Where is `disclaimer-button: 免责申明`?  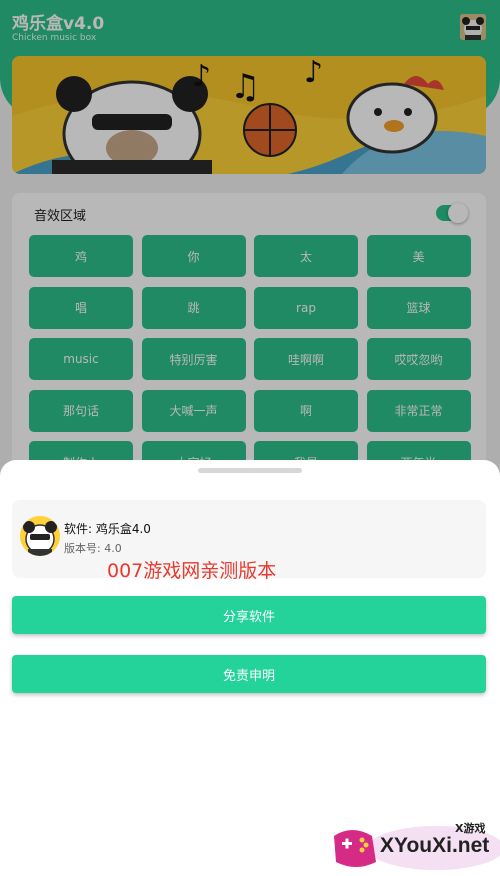 disclaimer-button: 免责申明 is located at coordinates (249, 674).